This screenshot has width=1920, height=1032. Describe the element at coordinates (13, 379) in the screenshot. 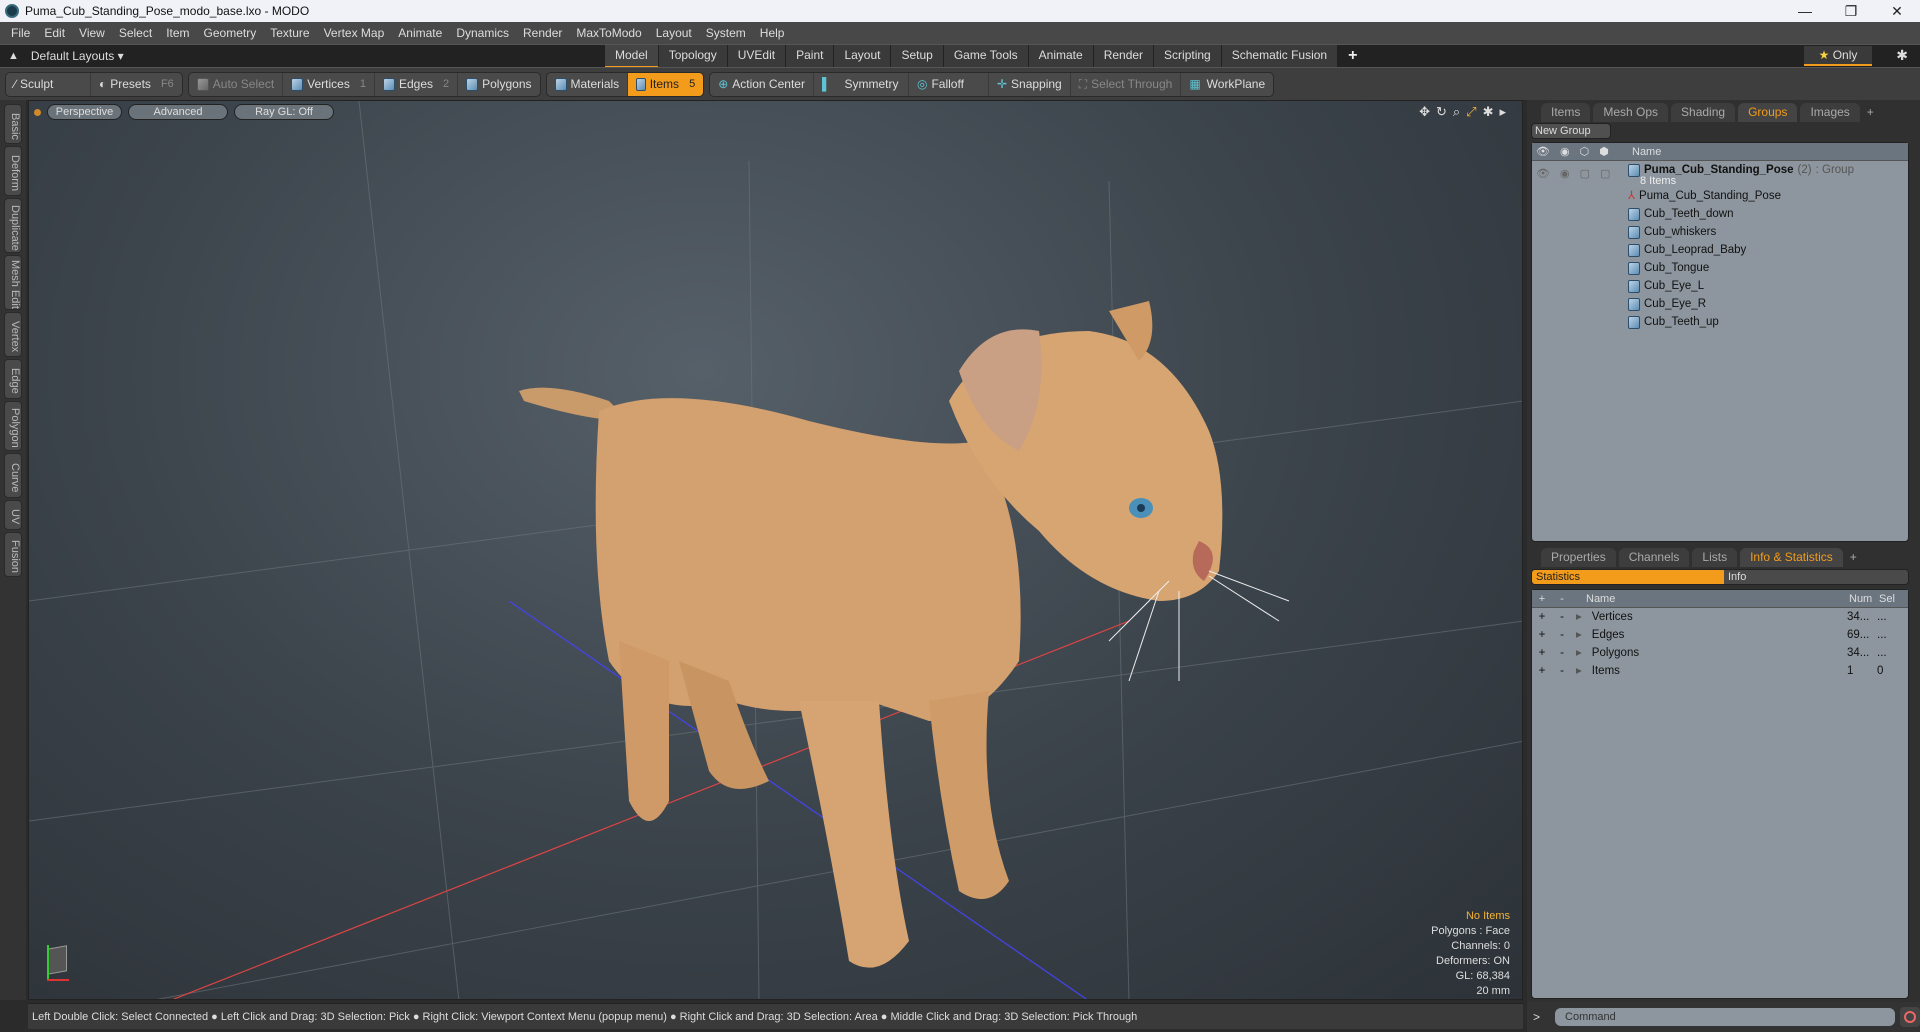

I see `sidebar-tab-edge: Edge` at that location.